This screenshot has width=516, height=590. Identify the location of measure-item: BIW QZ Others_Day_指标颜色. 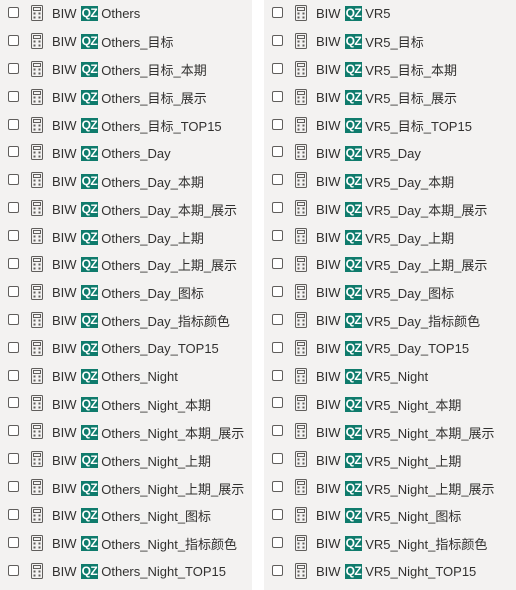
(126, 321).